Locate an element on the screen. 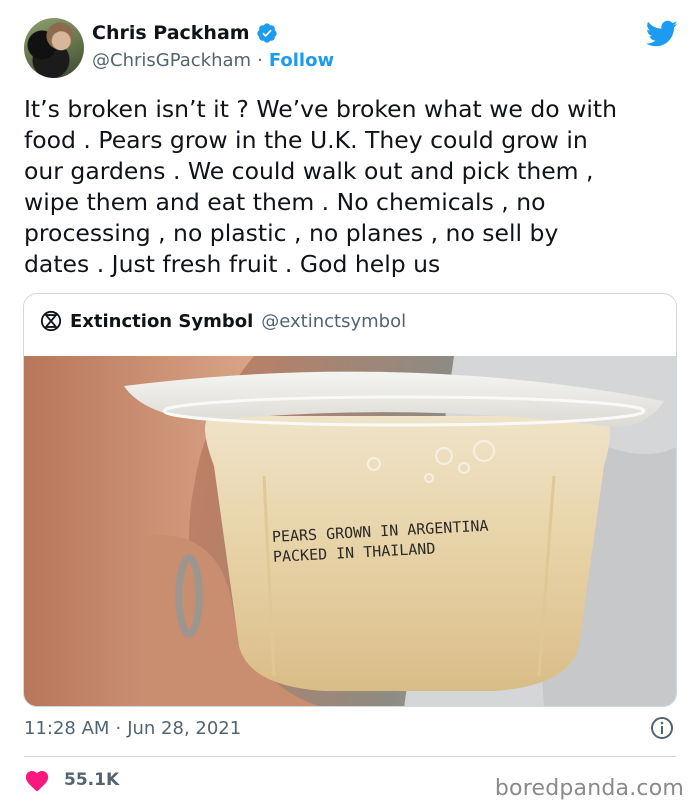  author-handle: @ChrisGPackham is located at coordinates (171, 60).